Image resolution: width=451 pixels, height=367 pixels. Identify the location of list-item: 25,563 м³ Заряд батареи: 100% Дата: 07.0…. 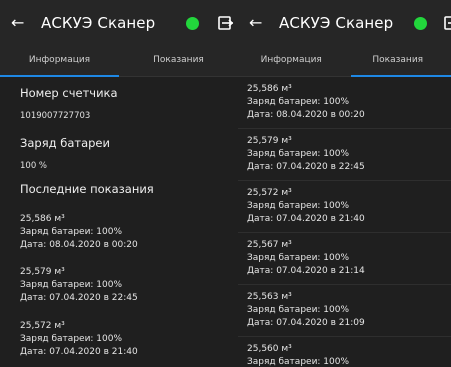
(344, 311).